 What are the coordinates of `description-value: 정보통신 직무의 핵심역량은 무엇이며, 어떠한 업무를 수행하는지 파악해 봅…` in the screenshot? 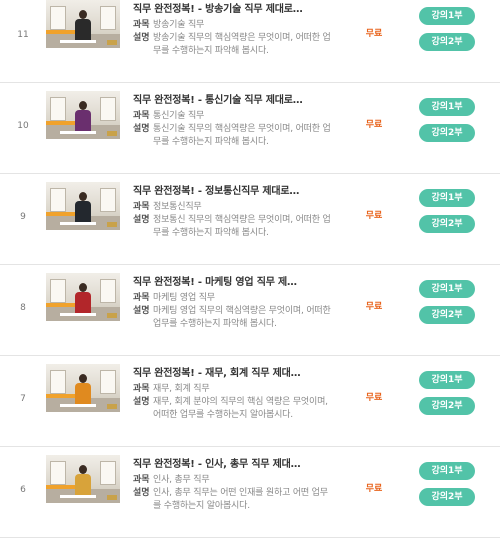 It's located at (242, 226).